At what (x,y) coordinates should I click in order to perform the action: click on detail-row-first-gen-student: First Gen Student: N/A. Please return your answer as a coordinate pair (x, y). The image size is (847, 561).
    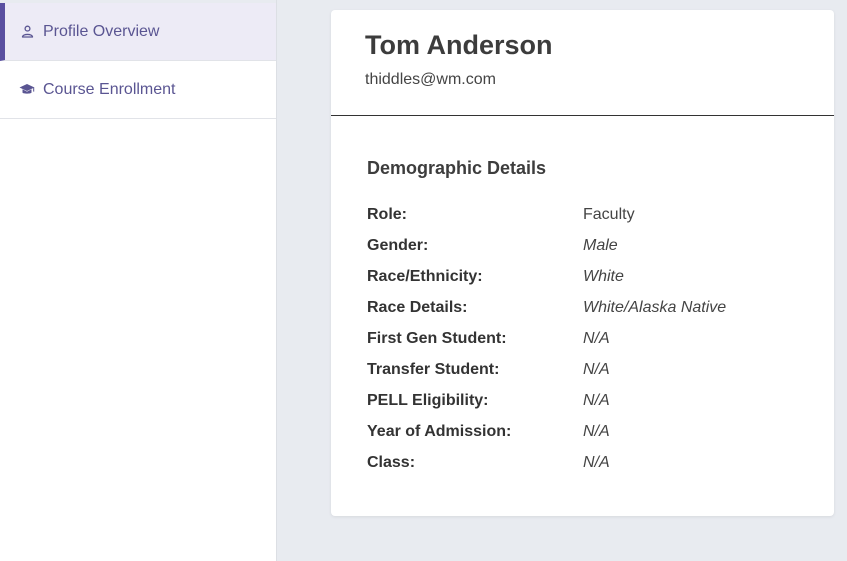
    Looking at the image, I should click on (587, 338).